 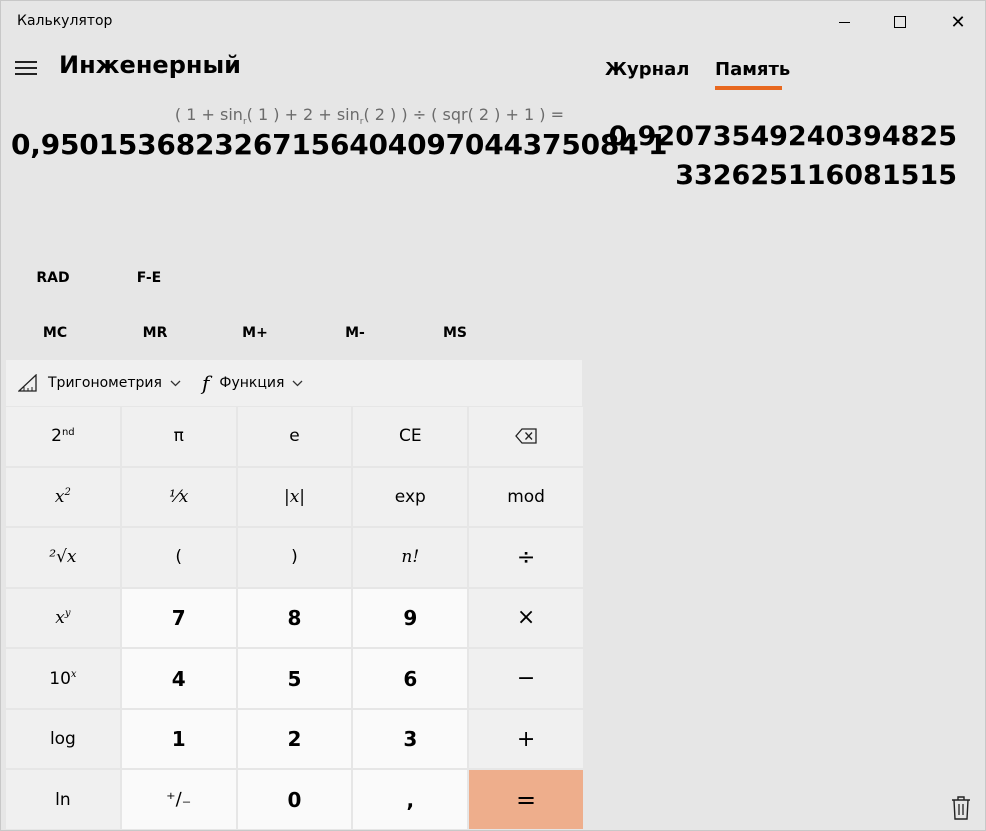 What do you see at coordinates (149, 278) in the screenshot?
I see `fe-button: F-E` at bounding box center [149, 278].